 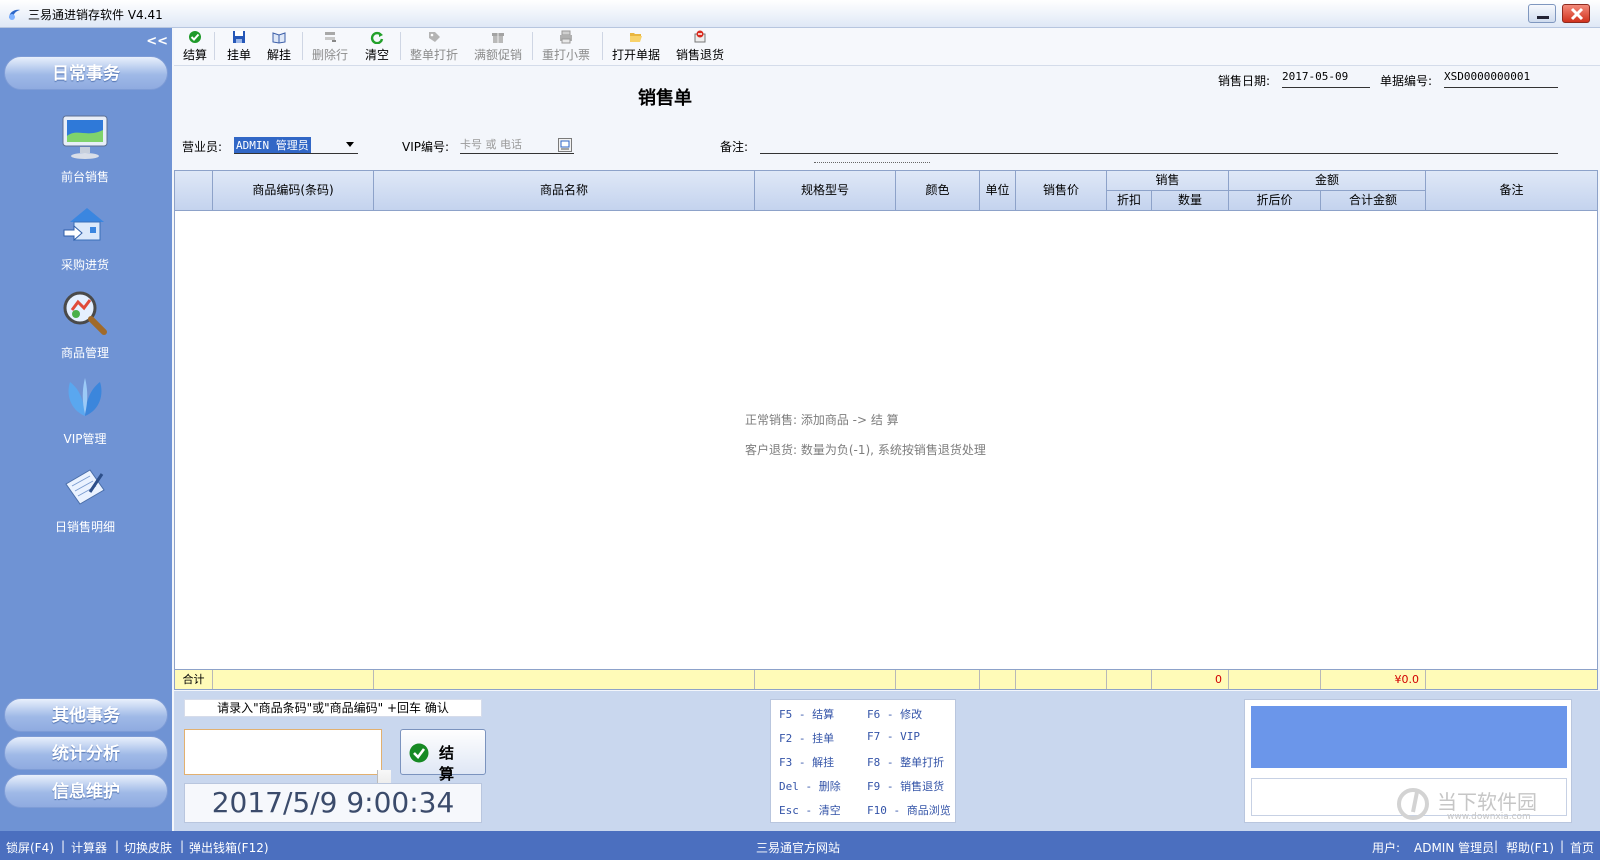 What do you see at coordinates (1530, 847) in the screenshot?
I see `help-link: 帮助(F1)` at bounding box center [1530, 847].